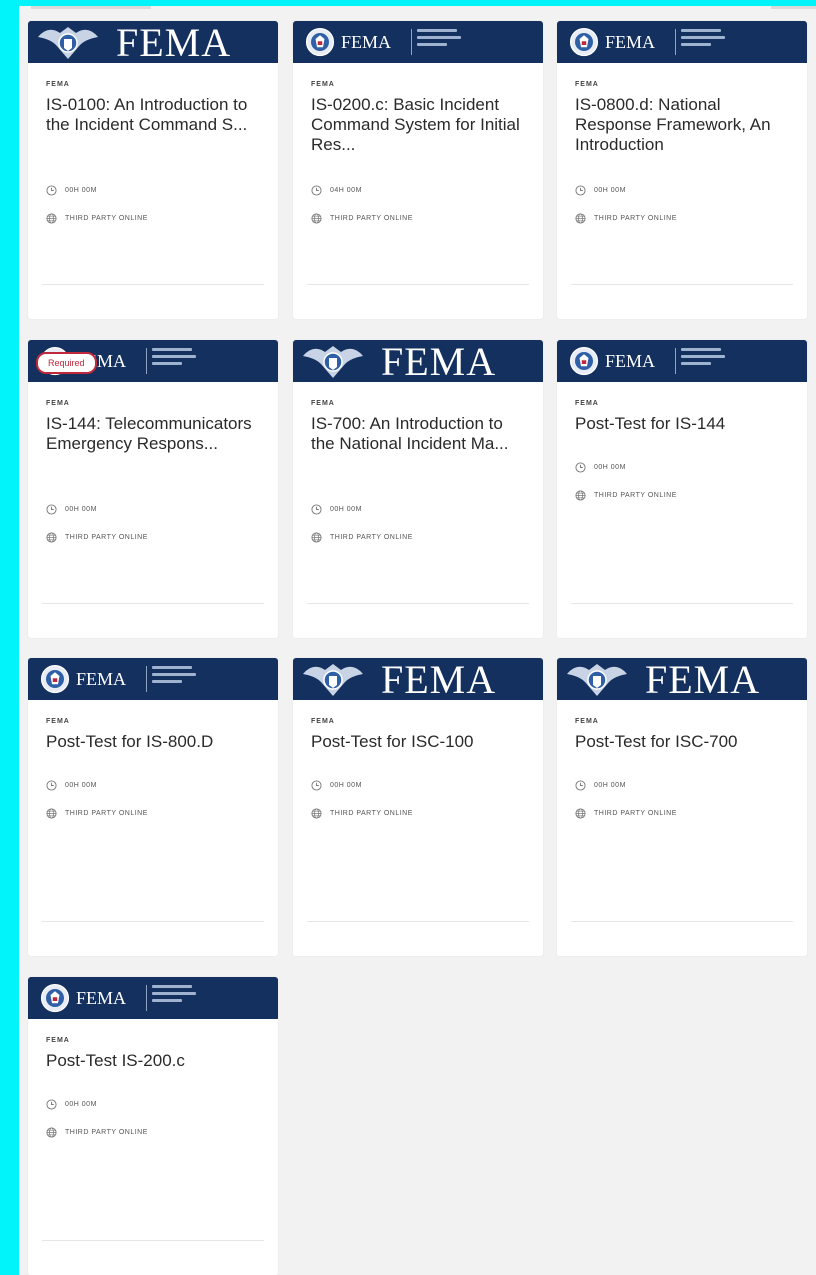  What do you see at coordinates (684, 742) in the screenshot?
I see `course-title: Post-Test for ISC-700` at bounding box center [684, 742].